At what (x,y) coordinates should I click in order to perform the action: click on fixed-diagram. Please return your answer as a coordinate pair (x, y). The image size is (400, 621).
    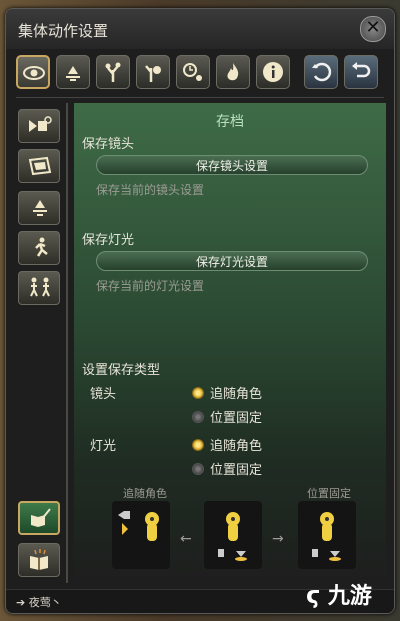
    Looking at the image, I should click on (327, 535).